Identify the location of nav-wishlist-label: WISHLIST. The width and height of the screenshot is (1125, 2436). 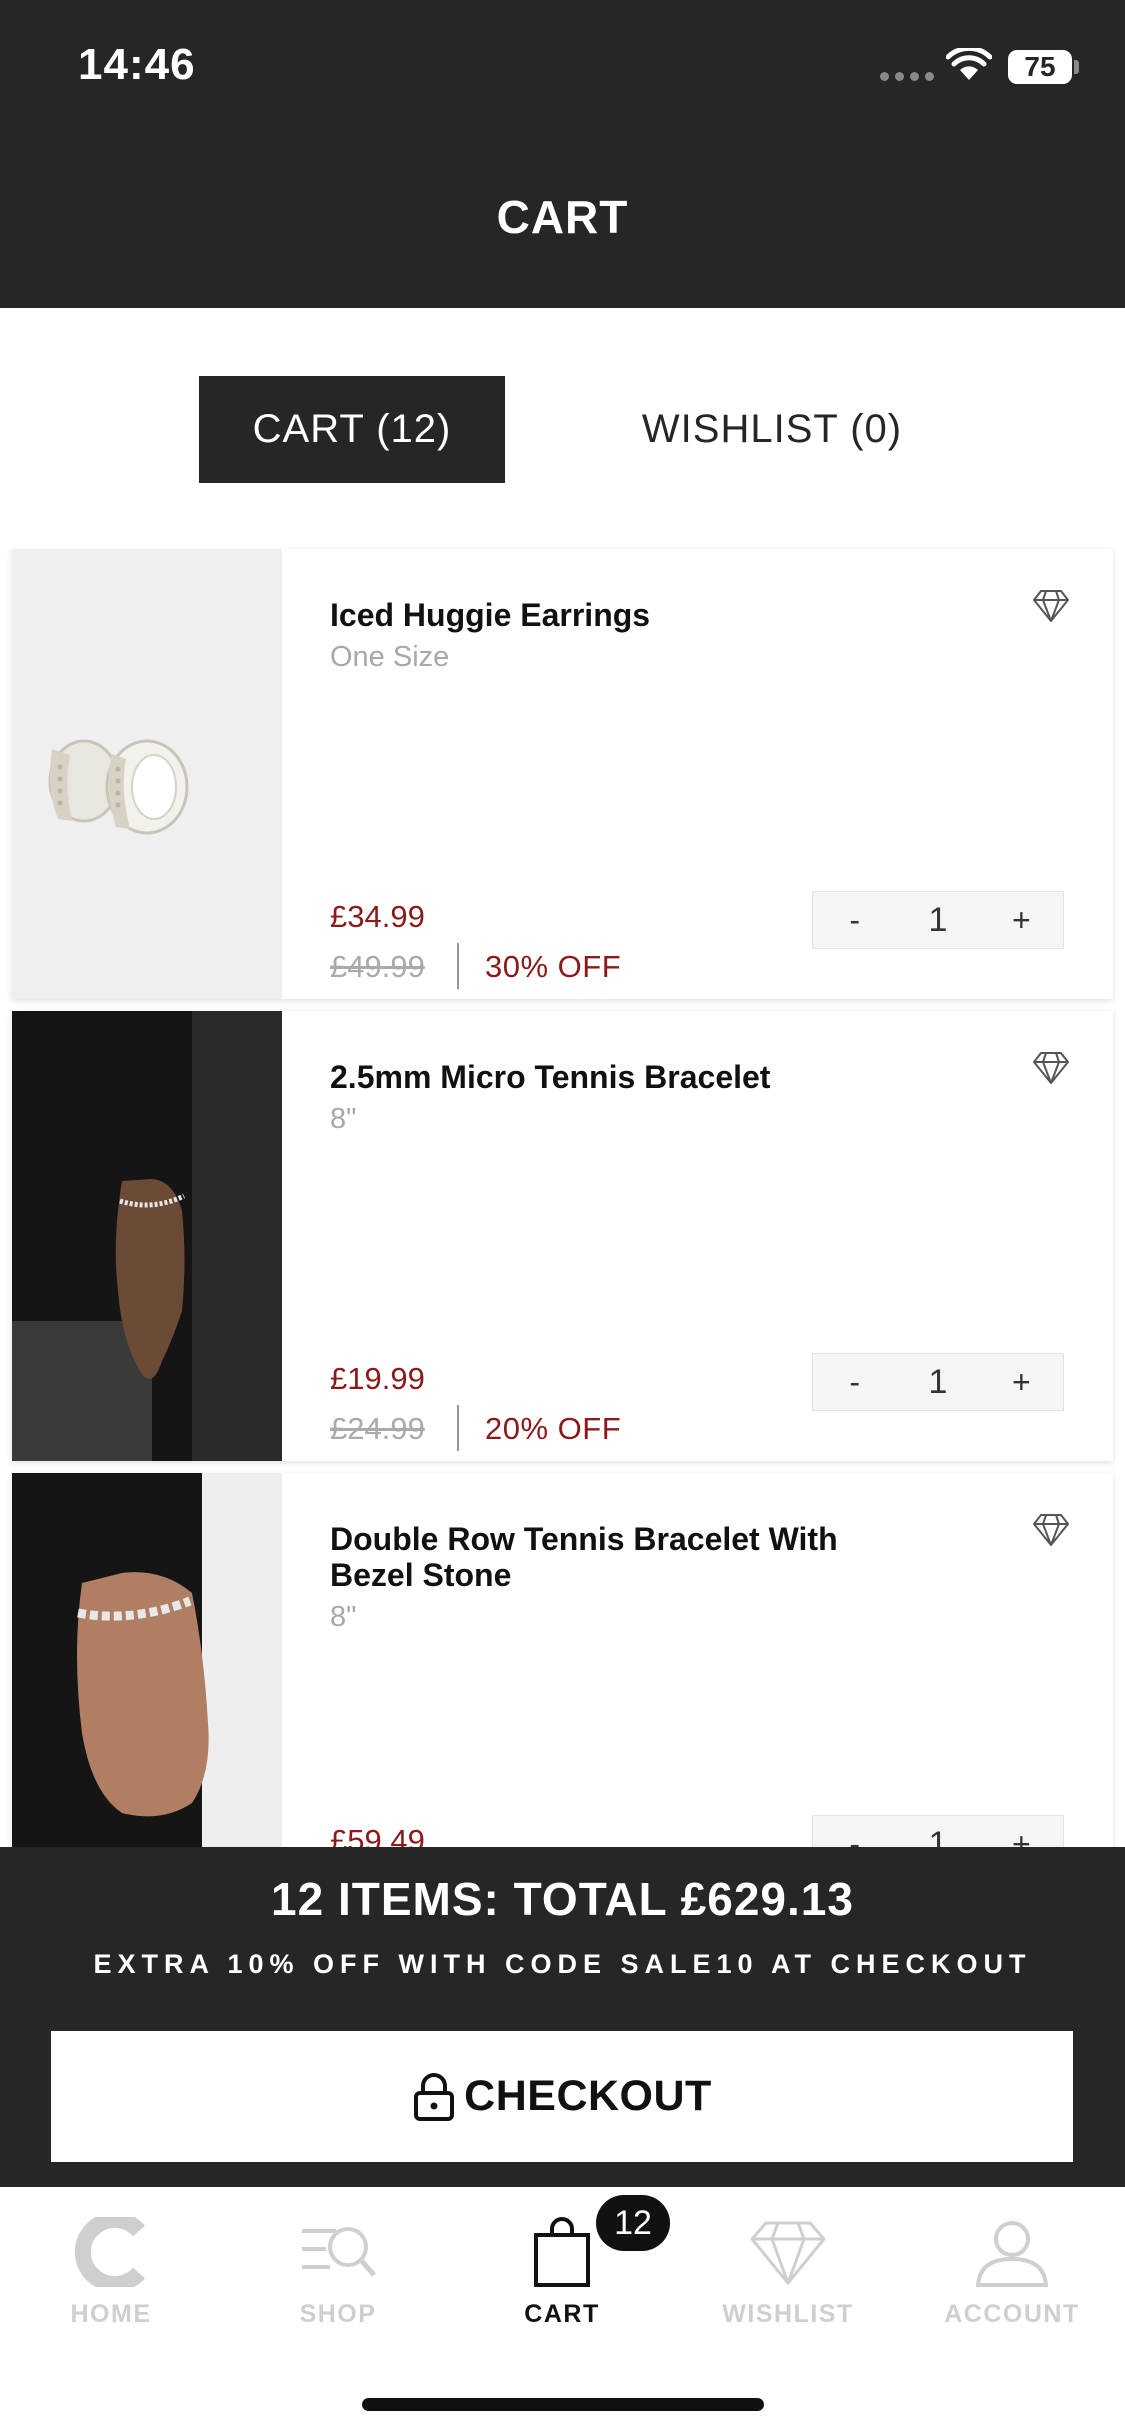
(788, 2314).